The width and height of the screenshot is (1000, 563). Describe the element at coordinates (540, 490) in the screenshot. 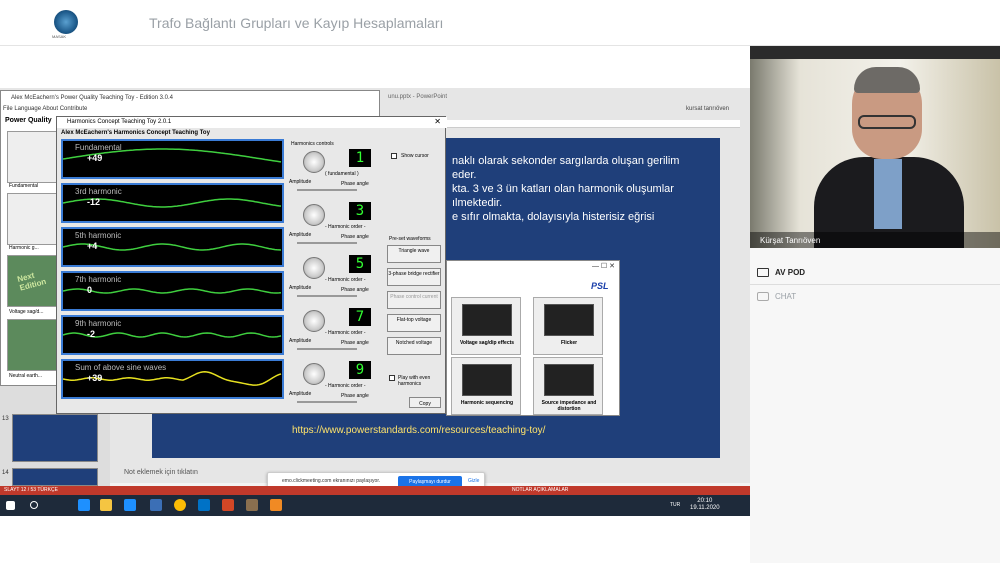

I see `status-right: NOTLAR AÇIKLAMALAR` at that location.